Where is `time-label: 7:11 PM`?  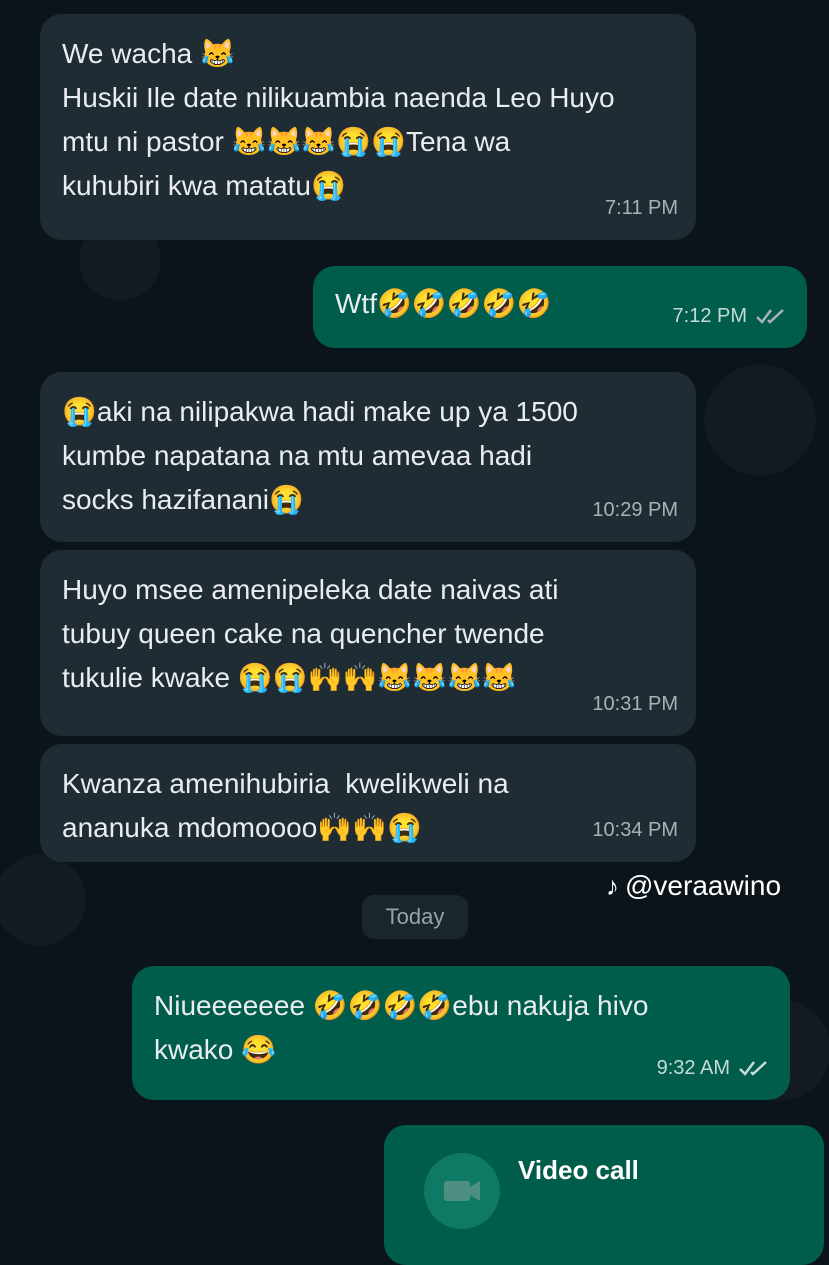 time-label: 7:11 PM is located at coordinates (641, 208).